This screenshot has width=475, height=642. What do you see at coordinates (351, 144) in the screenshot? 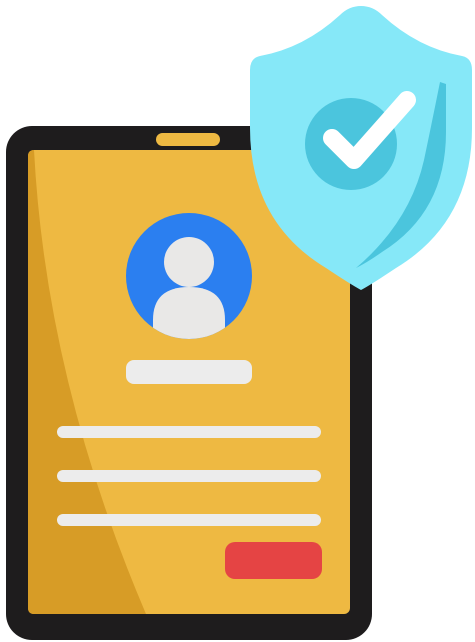
I see `check-circle` at bounding box center [351, 144].